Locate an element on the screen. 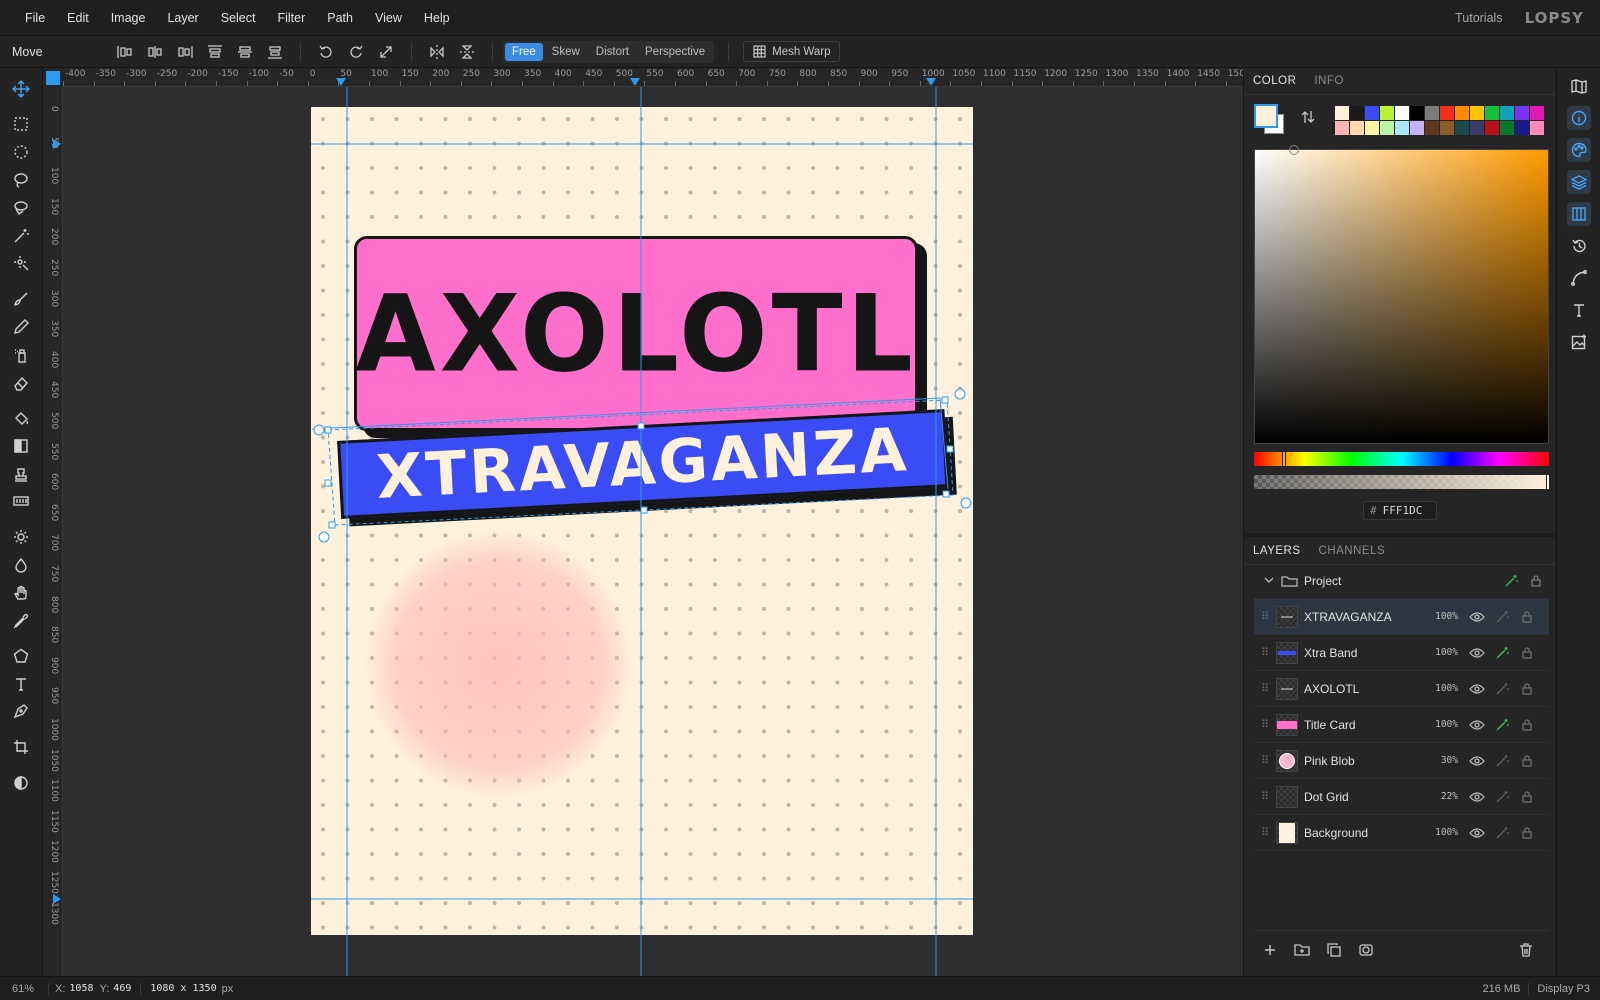 Image resolution: width=1600 pixels, height=1000 pixels. align-left-button is located at coordinates (125, 52).